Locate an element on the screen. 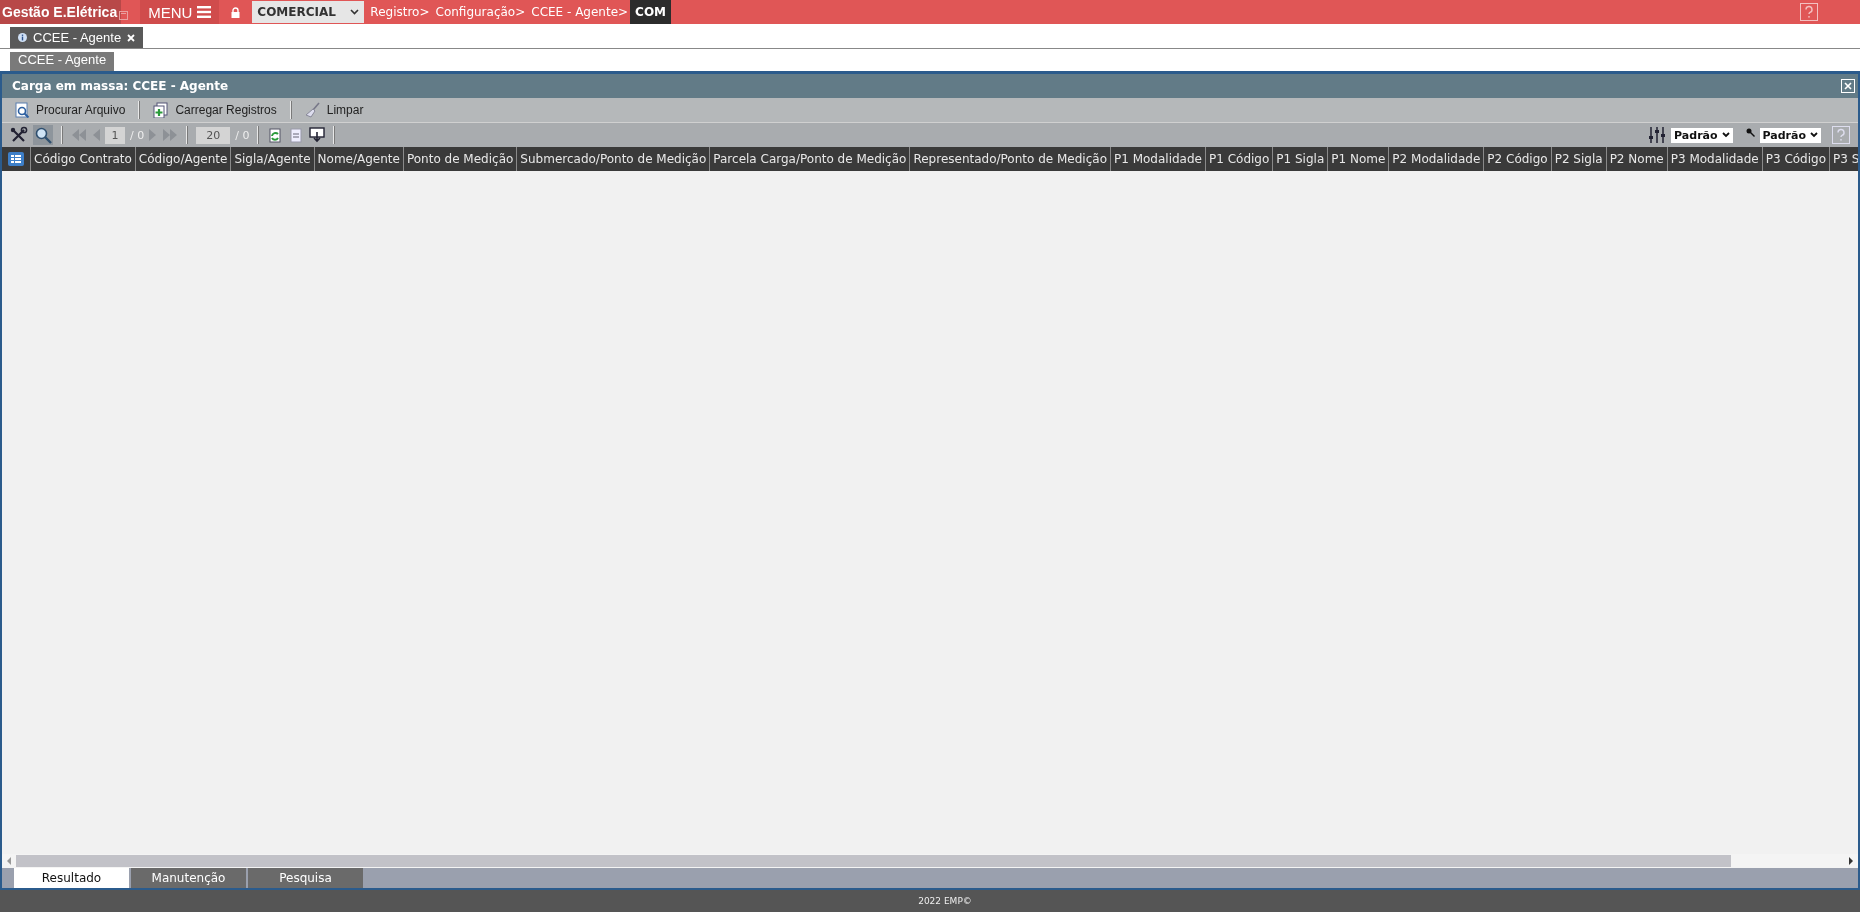  refresh-icon is located at coordinates (275, 135).